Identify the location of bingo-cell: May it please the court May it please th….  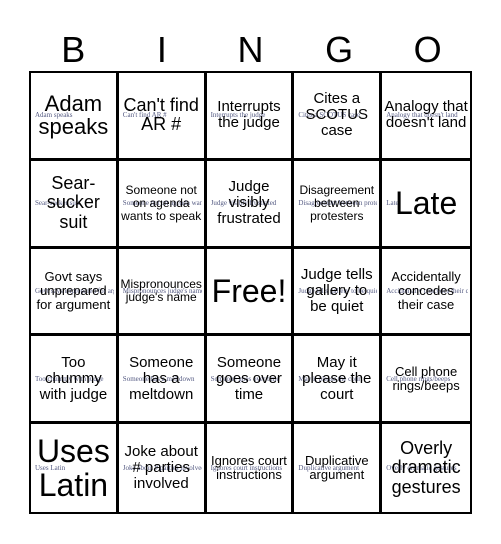
(338, 380).